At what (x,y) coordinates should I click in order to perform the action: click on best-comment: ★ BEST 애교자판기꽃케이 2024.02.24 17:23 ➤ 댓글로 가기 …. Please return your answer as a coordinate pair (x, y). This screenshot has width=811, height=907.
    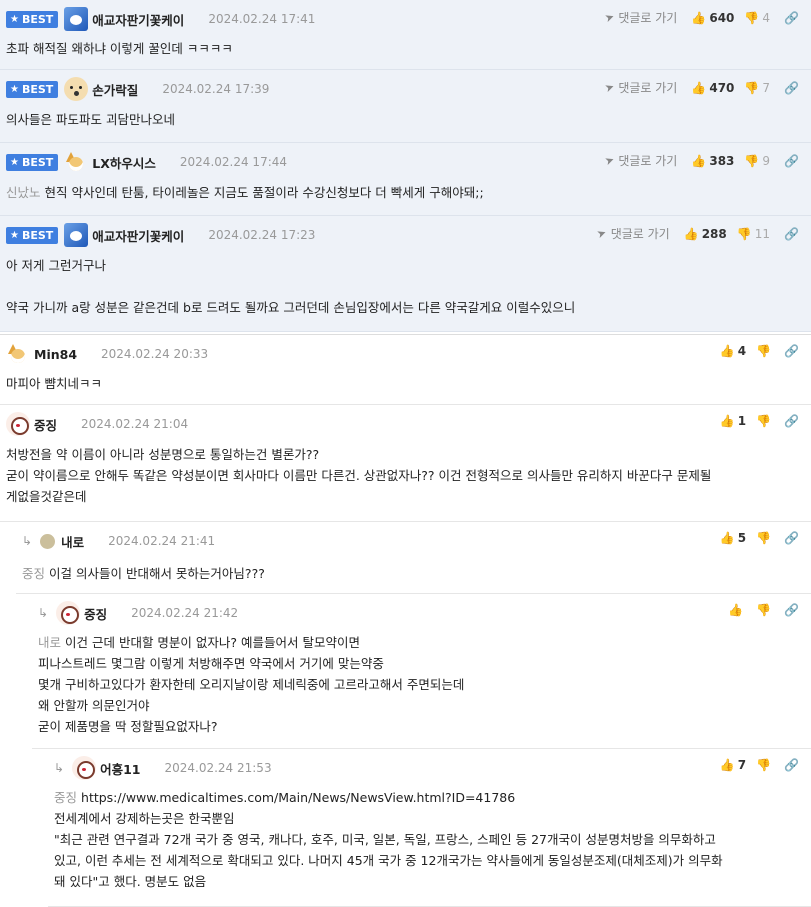
    Looking at the image, I should click on (405, 274).